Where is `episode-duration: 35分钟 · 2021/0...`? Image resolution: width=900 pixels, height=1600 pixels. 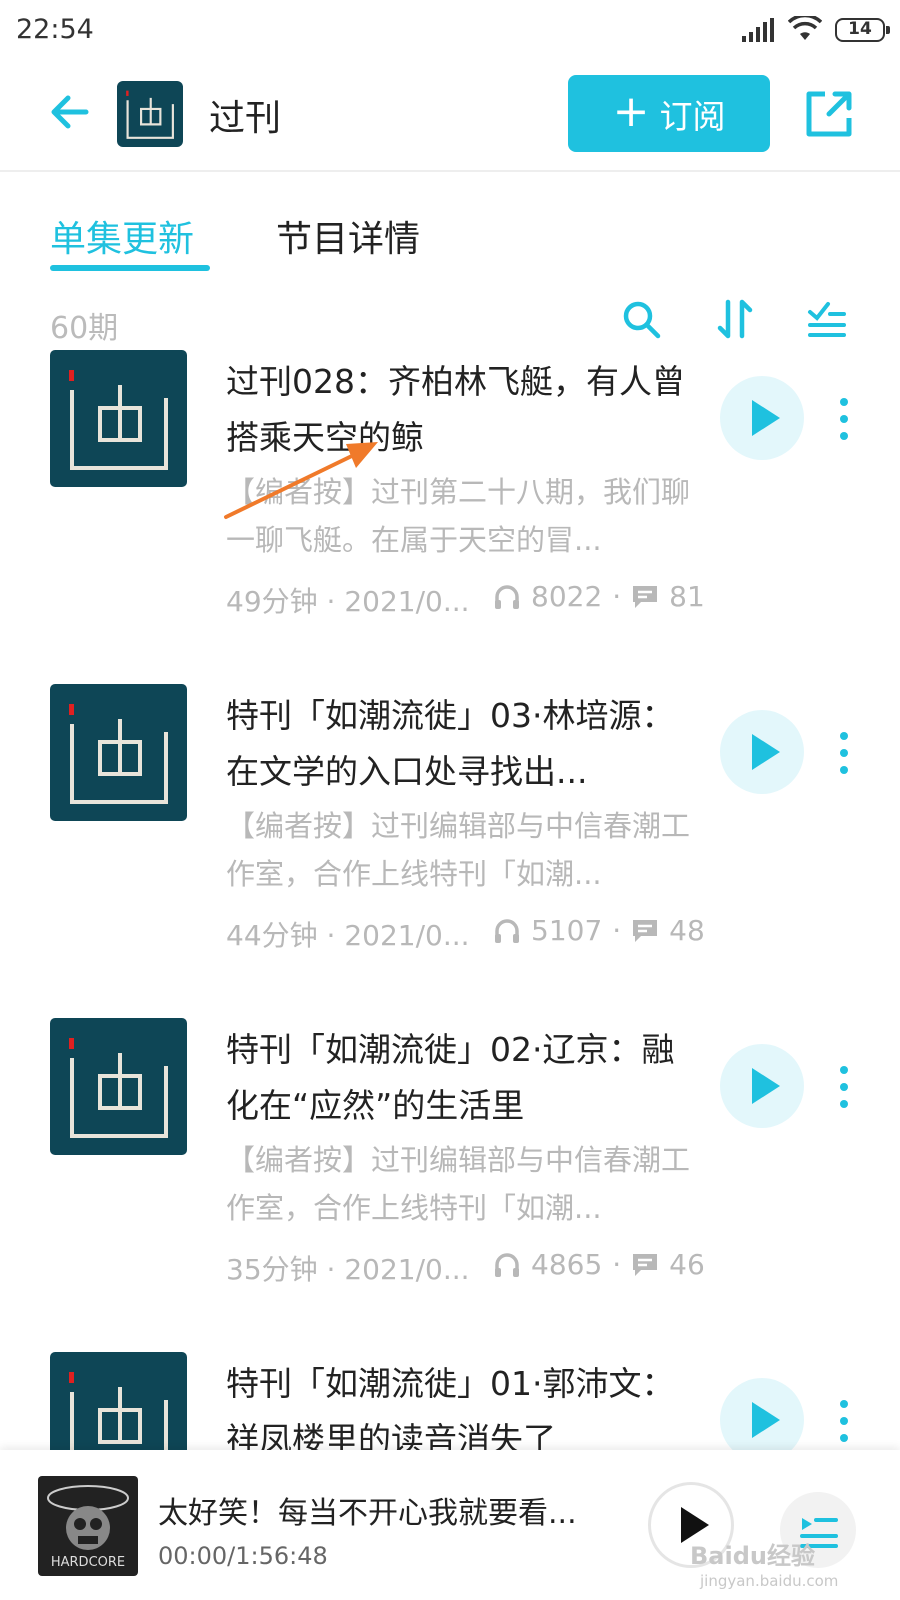
episode-duration: 35分钟 · 2021/0... is located at coordinates (348, 1269).